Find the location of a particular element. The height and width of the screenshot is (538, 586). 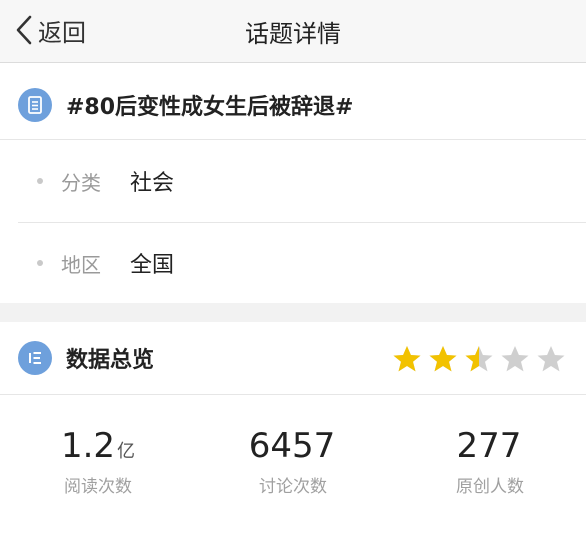

metric-label: 讨论次数 is located at coordinates (293, 487).